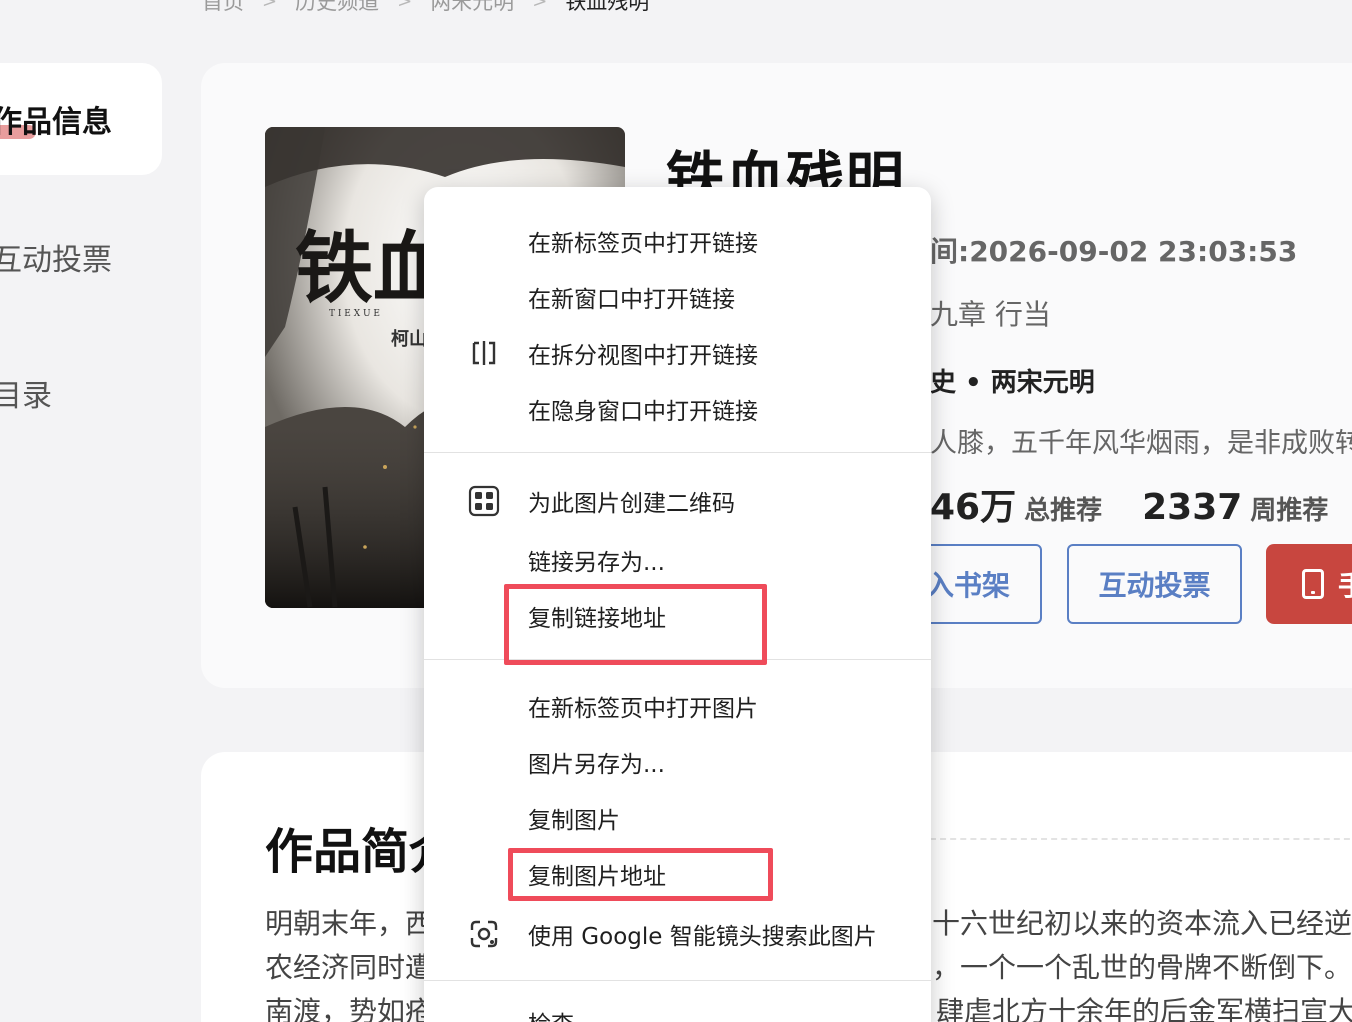 Image resolution: width=1352 pixels, height=1022 pixels. What do you see at coordinates (425, 8) in the screenshot?
I see `breadcrumb: 首页 > 历史频道 > 两宋元明 > 铁血残明` at bounding box center [425, 8].